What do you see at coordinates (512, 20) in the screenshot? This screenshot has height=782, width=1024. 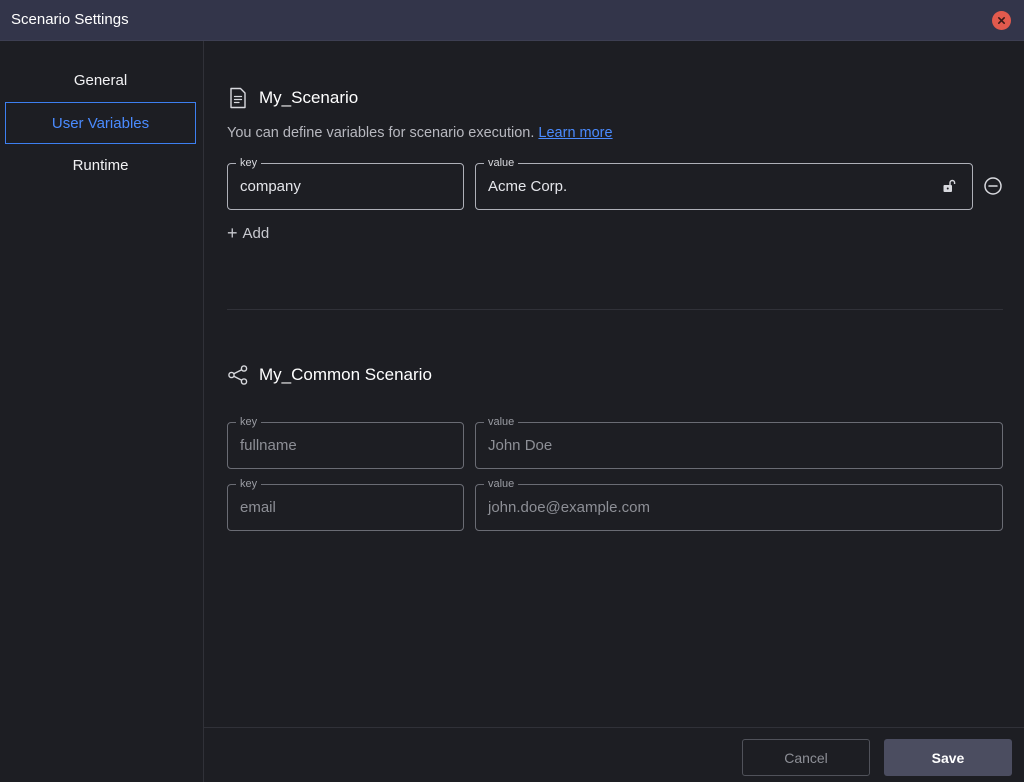 I see `title-bar: Scenario Settings` at bounding box center [512, 20].